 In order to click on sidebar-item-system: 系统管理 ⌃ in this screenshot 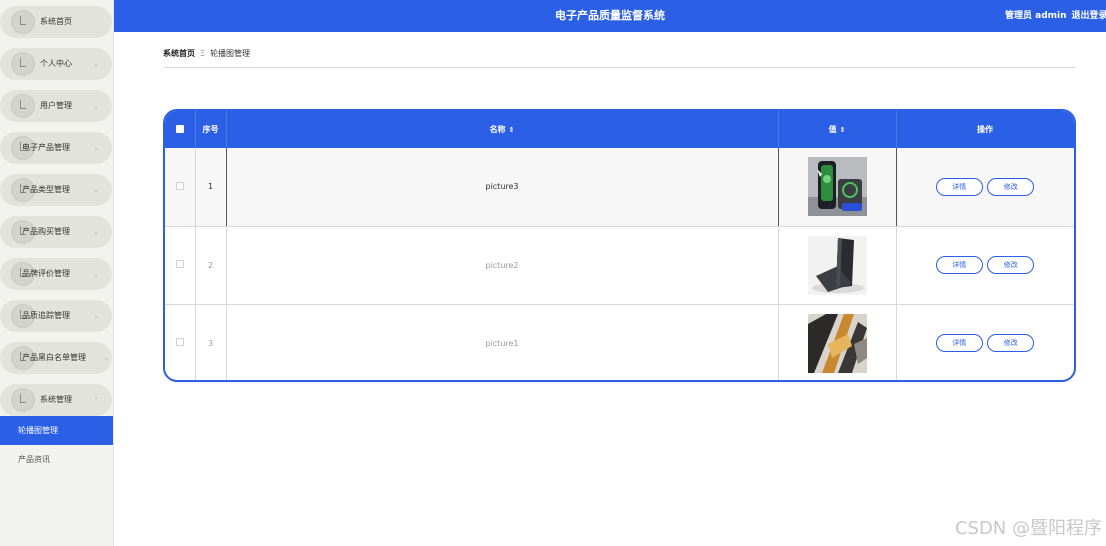, I will do `click(56, 400)`.